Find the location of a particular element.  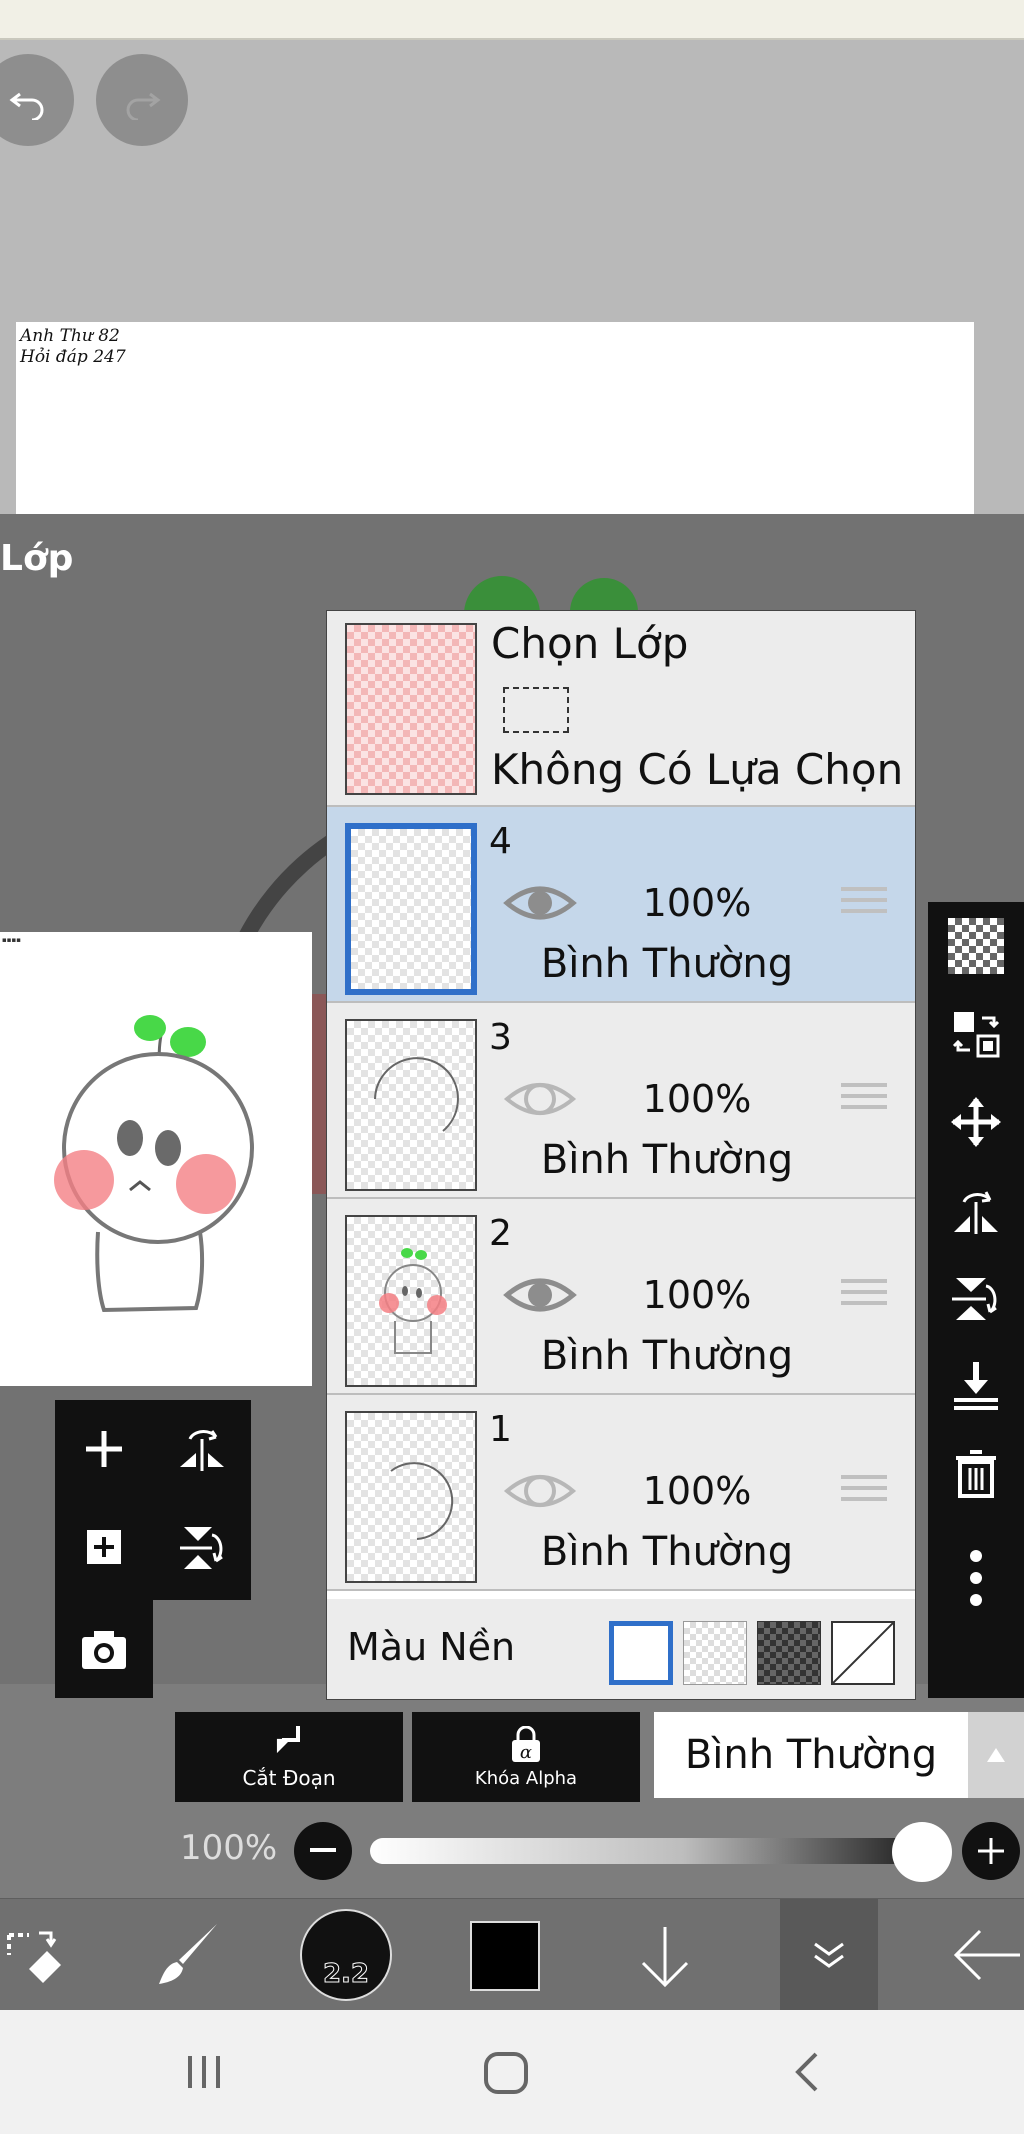

layer-number: 2 is located at coordinates (500, 1233).